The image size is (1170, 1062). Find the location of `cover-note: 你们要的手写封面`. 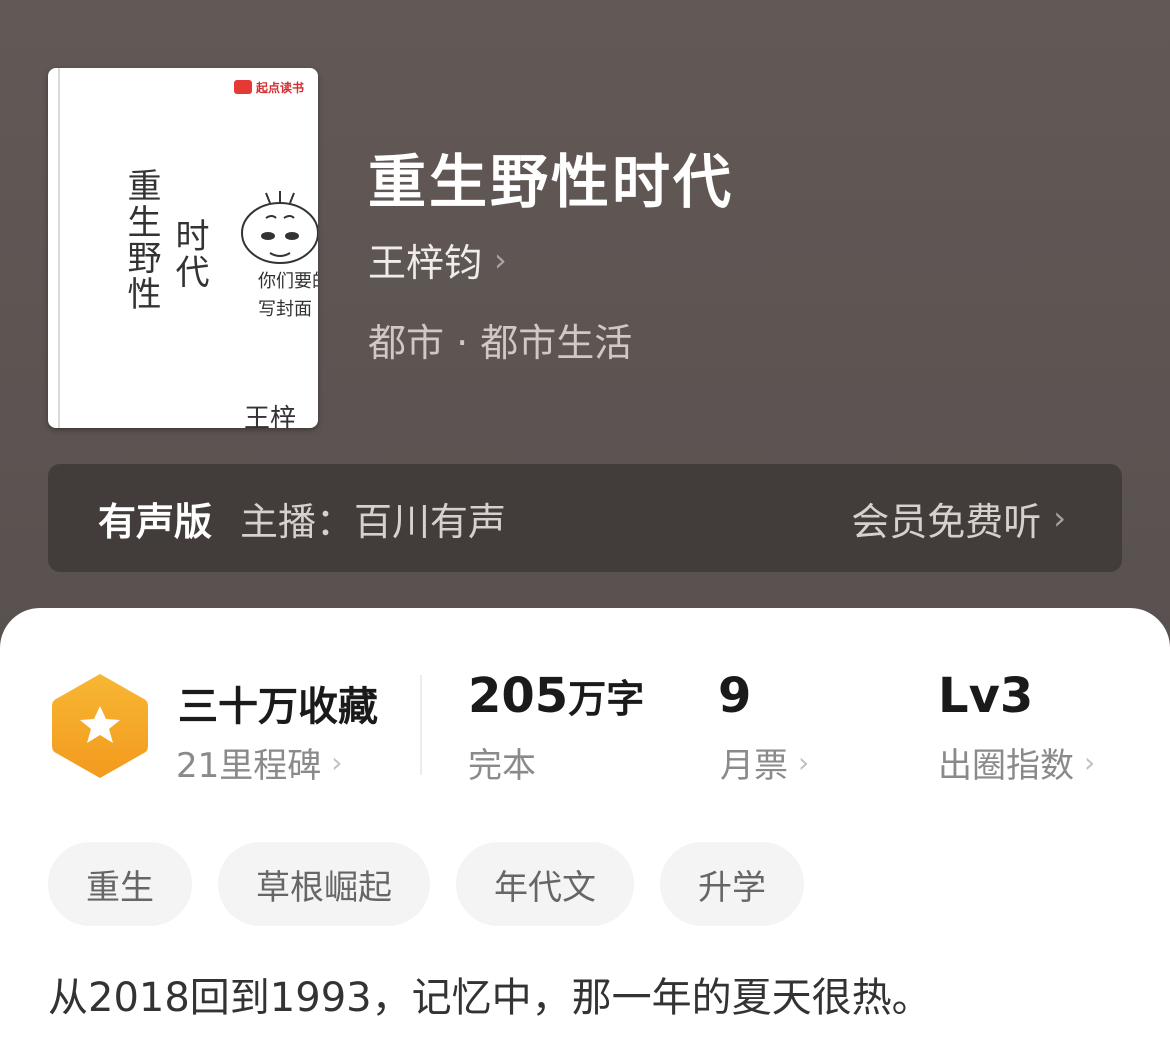

cover-note: 你们要的手写封面 is located at coordinates (288, 295).